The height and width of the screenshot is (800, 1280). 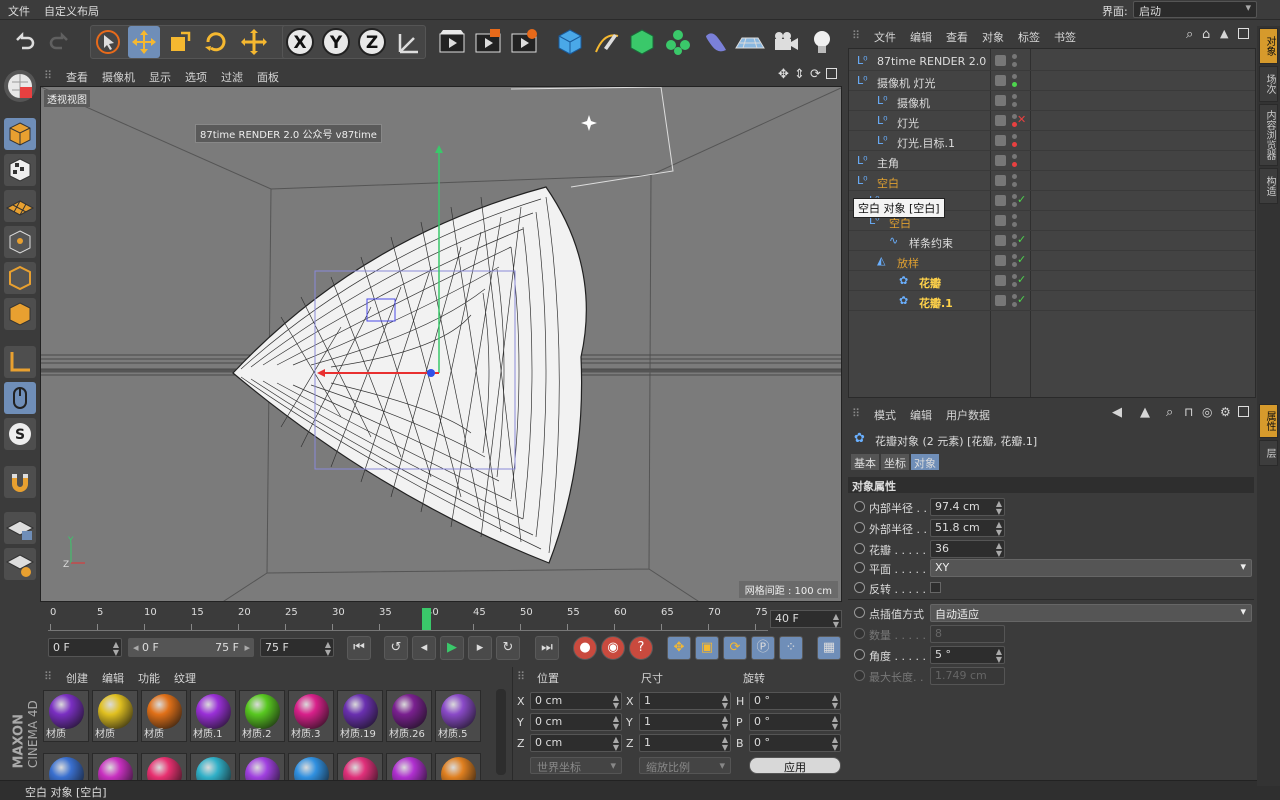 I want to click on material-scrollbar, so click(x=501, y=732).